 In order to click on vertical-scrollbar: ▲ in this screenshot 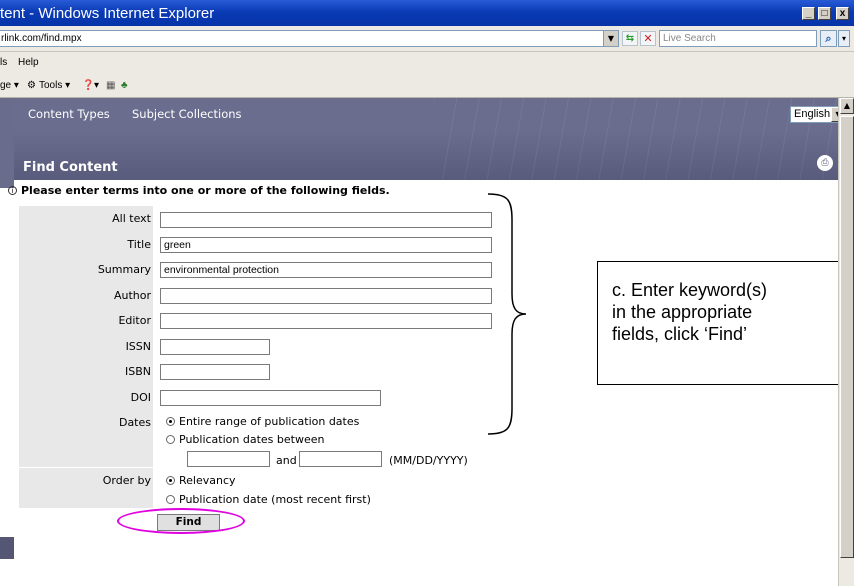, I will do `click(846, 342)`.